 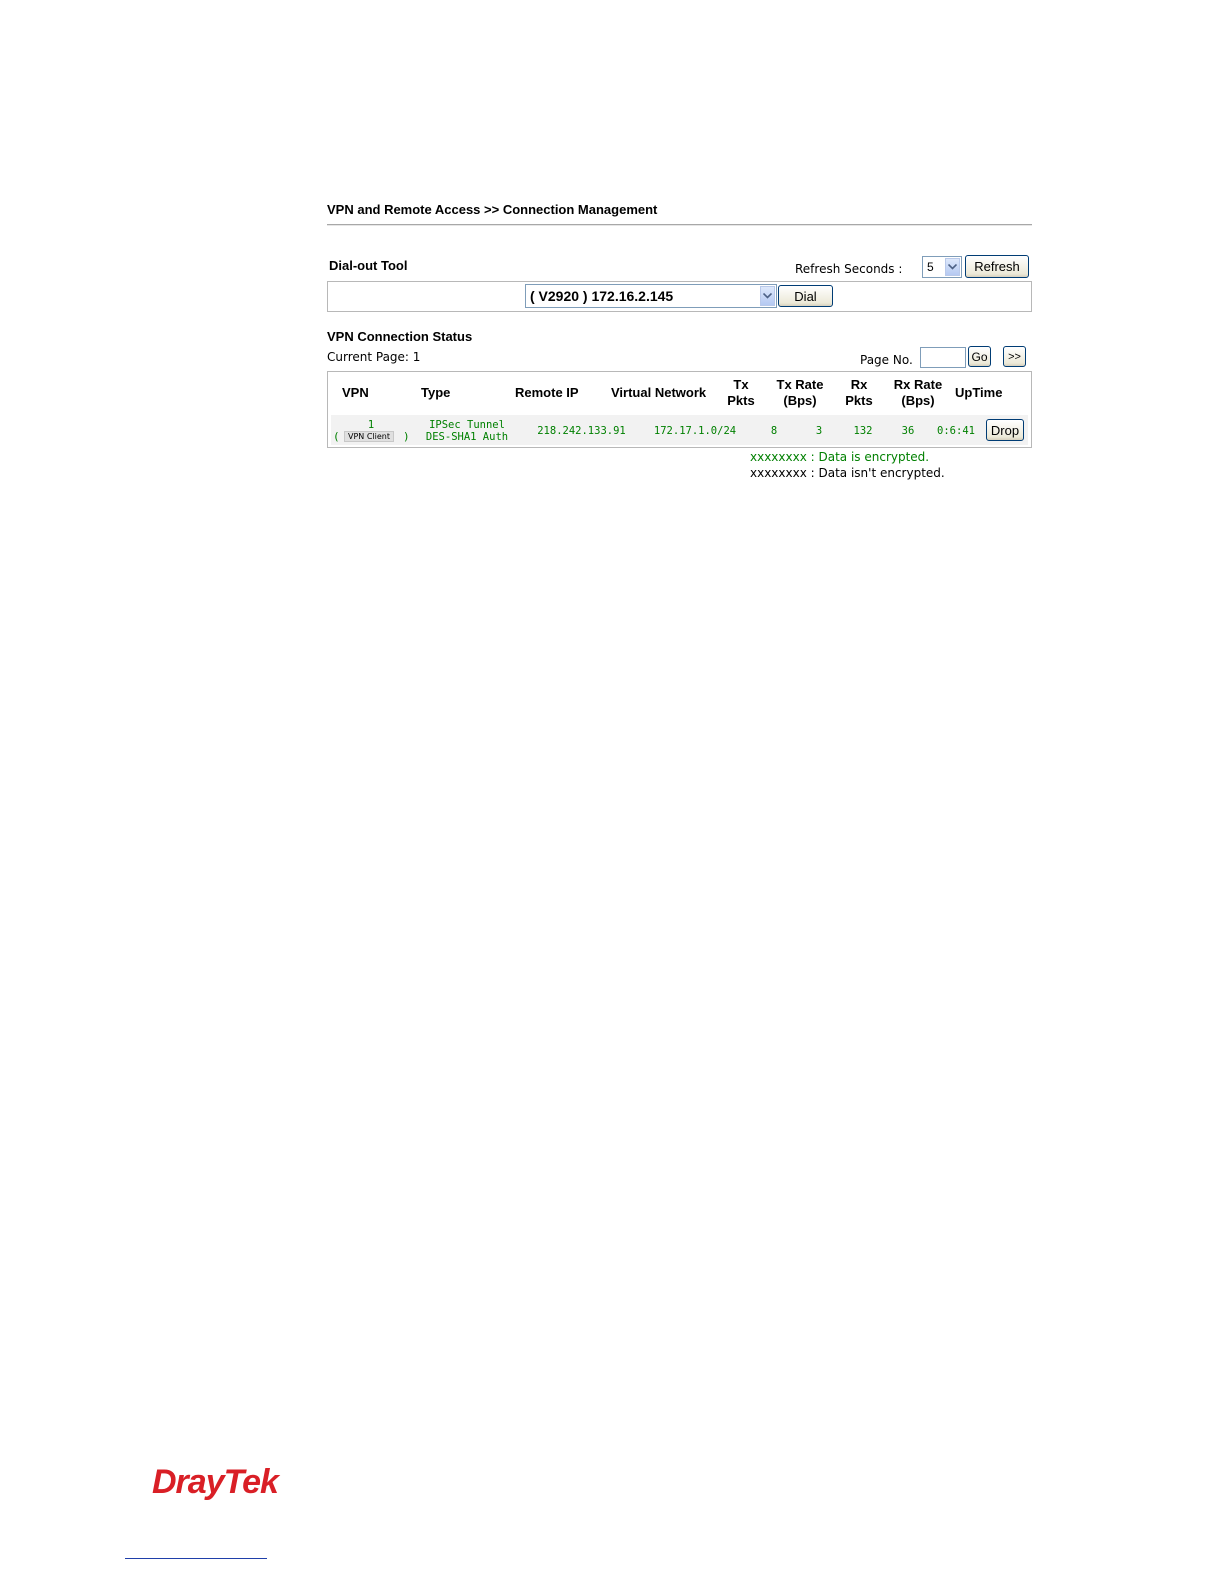 I want to click on page-no-label: Page No., so click(x=886, y=360).